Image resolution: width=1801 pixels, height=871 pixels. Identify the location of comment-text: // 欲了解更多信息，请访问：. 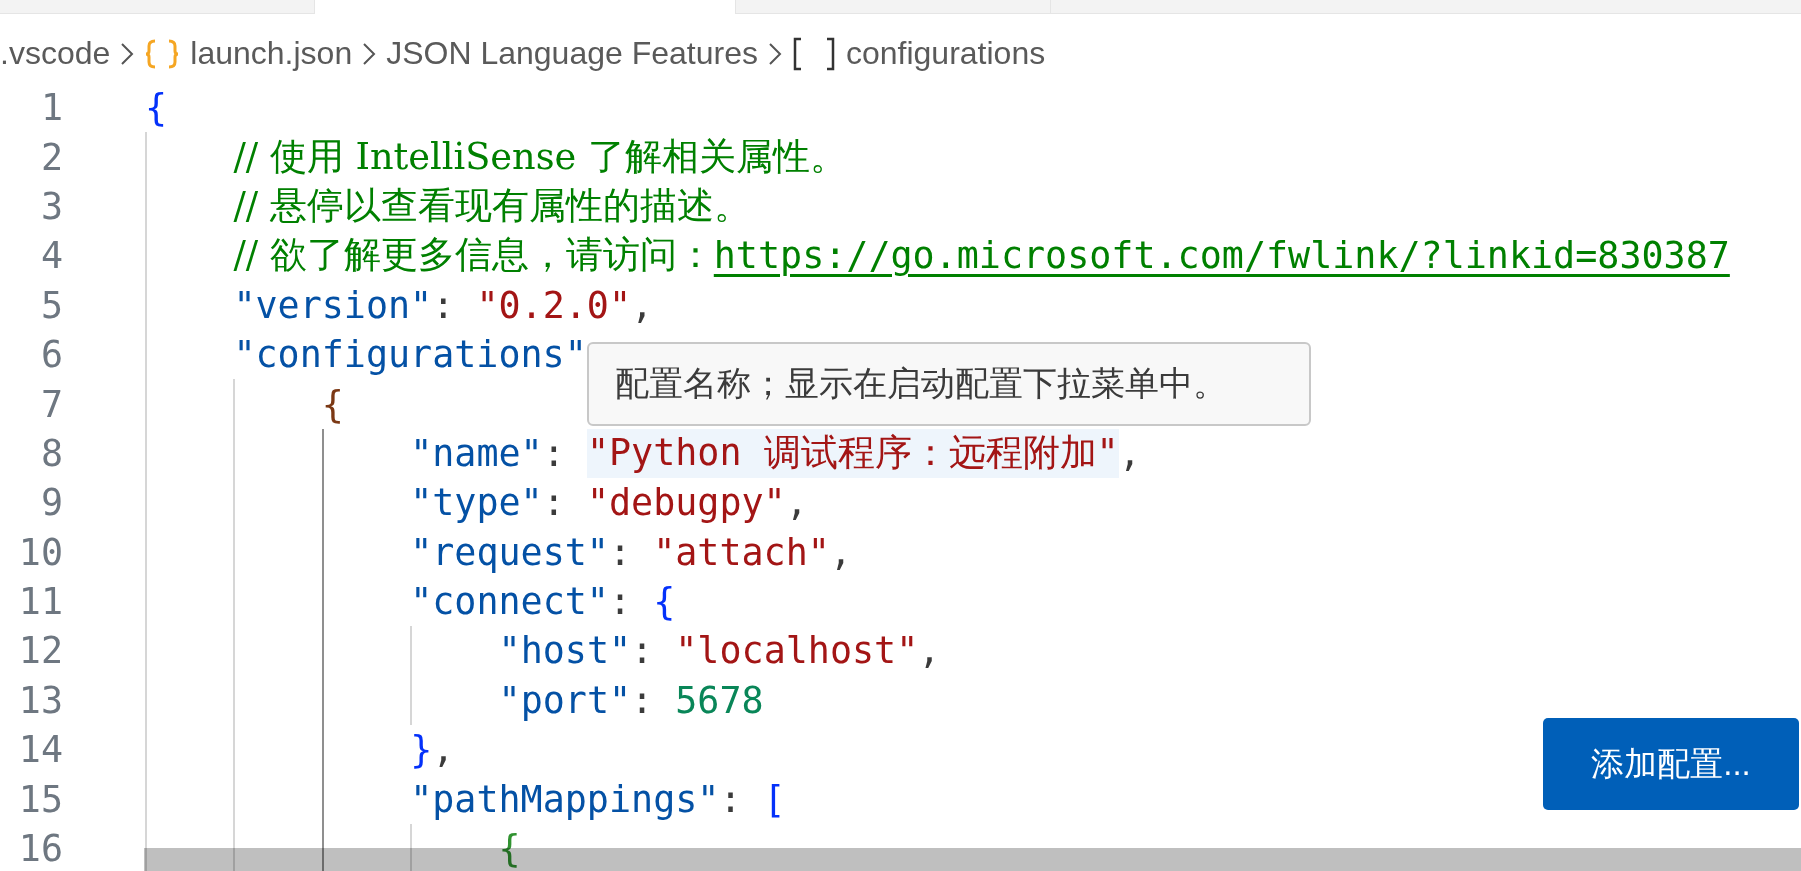
(473, 255).